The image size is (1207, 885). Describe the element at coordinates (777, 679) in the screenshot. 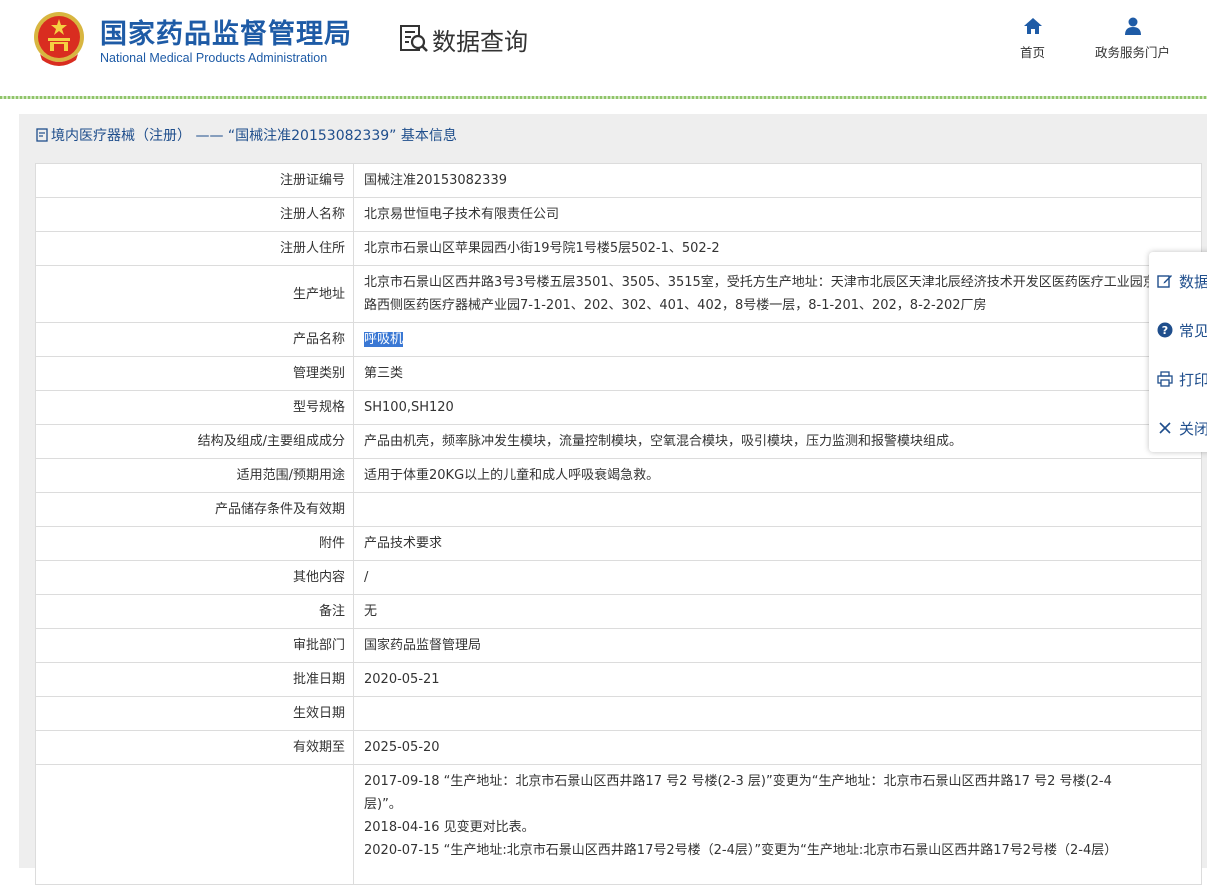

I see `row-value: 2020-05-21` at that location.